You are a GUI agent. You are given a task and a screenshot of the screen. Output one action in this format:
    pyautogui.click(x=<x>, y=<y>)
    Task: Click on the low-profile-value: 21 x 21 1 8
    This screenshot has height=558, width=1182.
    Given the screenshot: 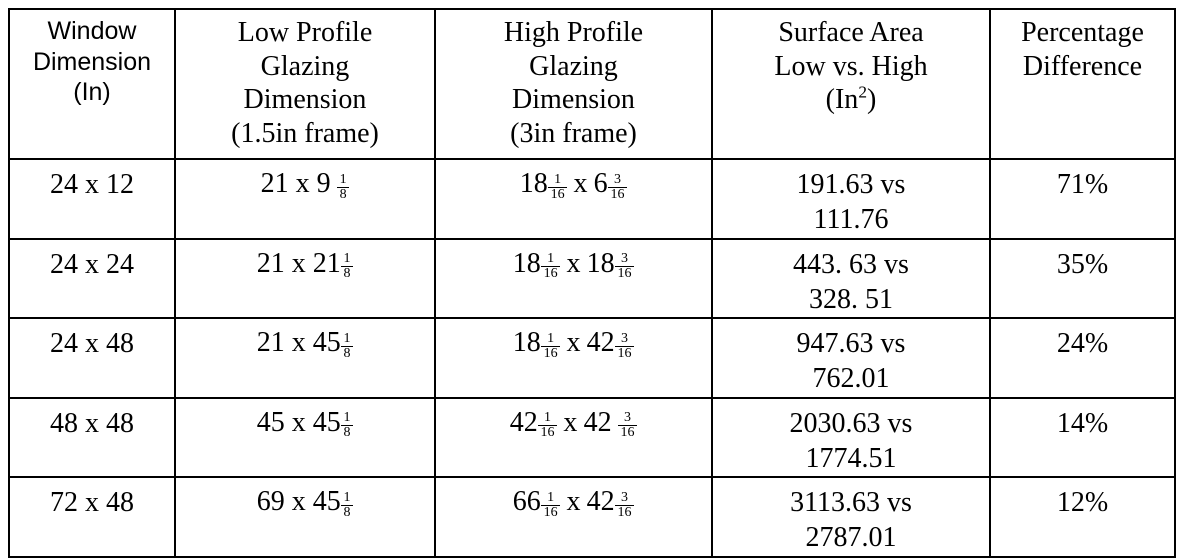 What is the action you would take?
    pyautogui.click(x=305, y=264)
    